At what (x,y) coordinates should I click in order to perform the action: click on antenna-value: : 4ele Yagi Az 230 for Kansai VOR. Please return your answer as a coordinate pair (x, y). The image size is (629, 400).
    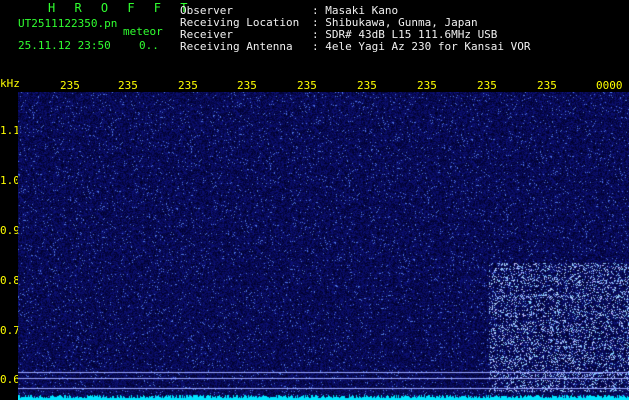
    Looking at the image, I should click on (421, 46).